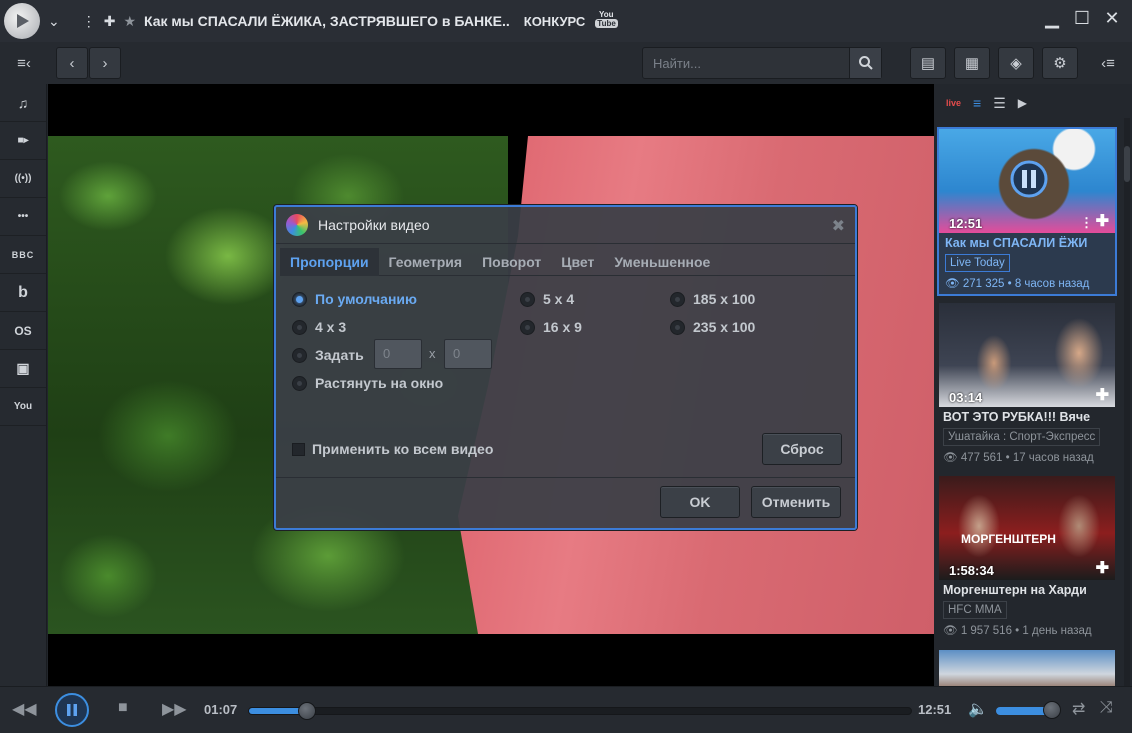 The width and height of the screenshot is (1132, 733). I want to click on sidebar-item-twitch: ▣, so click(23, 369).